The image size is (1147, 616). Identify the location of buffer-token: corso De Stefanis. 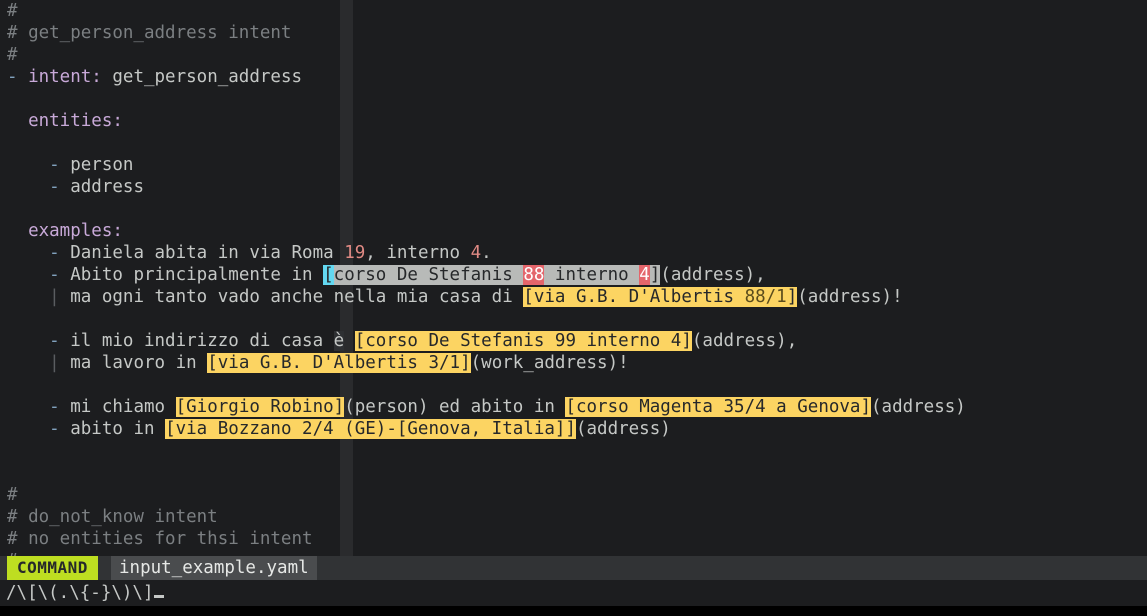
(428, 275).